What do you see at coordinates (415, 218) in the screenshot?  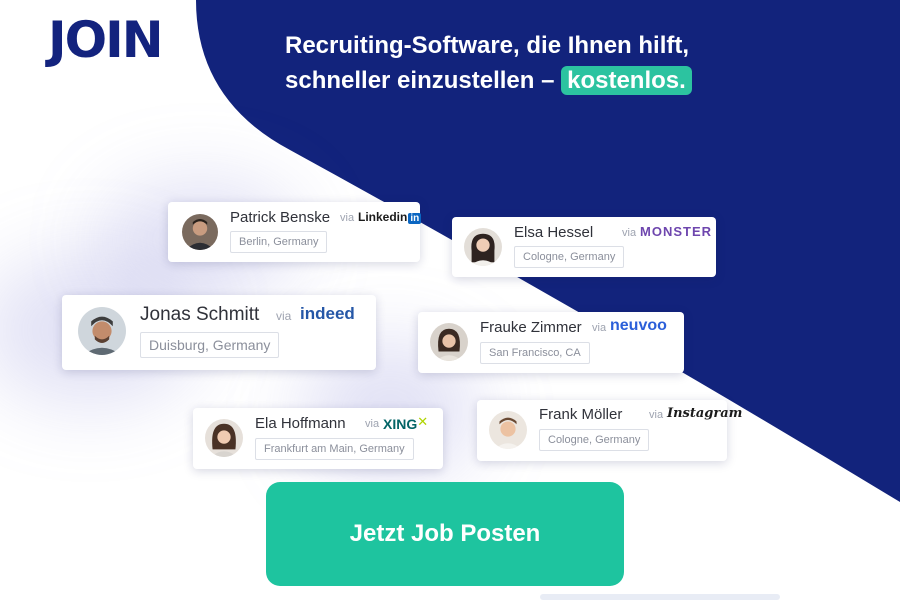 I see `linkedin-badge: in` at bounding box center [415, 218].